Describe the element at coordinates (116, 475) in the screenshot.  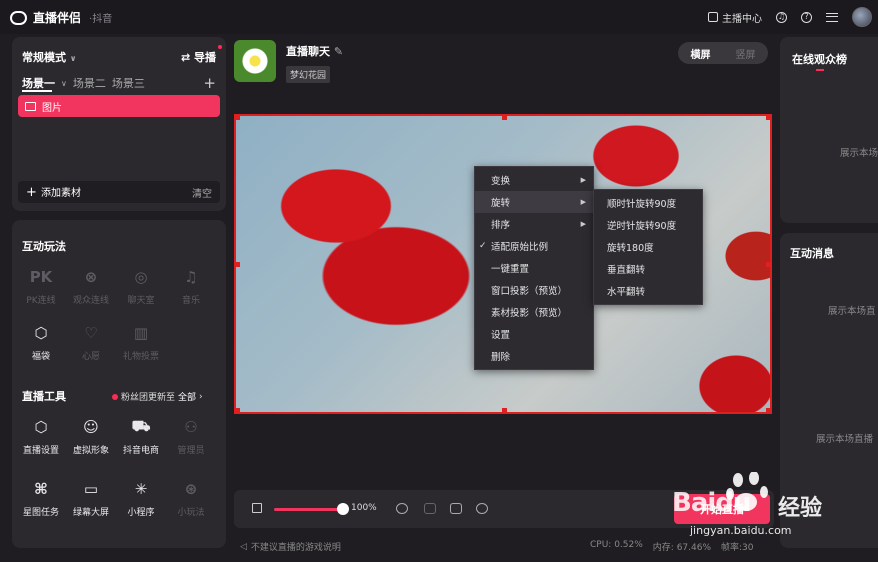
I see `tools-grid: ⬡ 直播设置 ☺ 虚拟形象 ⛟ 抖音电商 ⚇ 管理员 ⌘ 星图任务 ▭ 绿幕大屏 ✳ 小程序 ⊛ 小玩法` at that location.